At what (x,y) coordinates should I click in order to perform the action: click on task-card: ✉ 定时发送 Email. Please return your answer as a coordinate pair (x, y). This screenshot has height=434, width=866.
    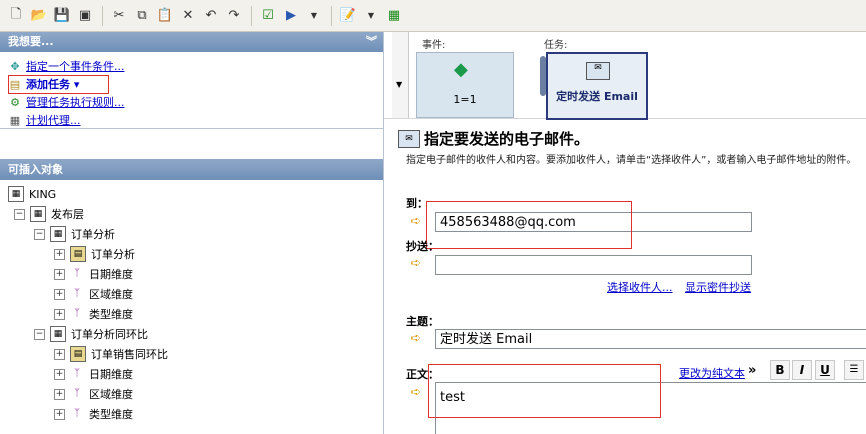
    Looking at the image, I should click on (597, 86).